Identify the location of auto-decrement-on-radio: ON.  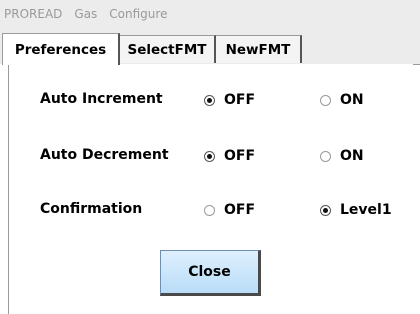
(342, 156).